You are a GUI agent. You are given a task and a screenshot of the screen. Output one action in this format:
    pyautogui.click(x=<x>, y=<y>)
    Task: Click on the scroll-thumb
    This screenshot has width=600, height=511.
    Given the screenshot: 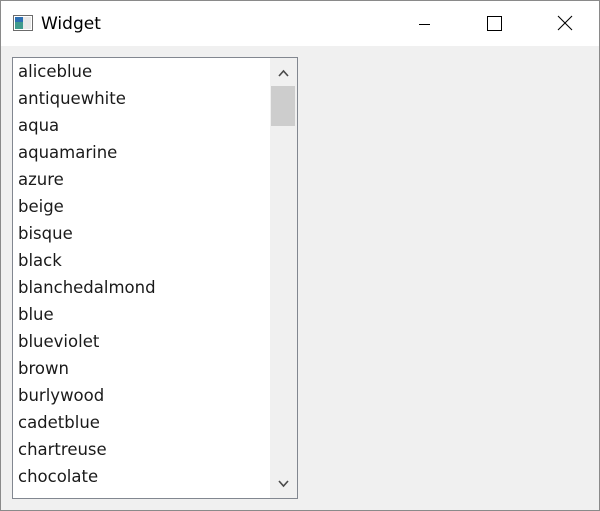 What is the action you would take?
    pyautogui.click(x=283, y=106)
    